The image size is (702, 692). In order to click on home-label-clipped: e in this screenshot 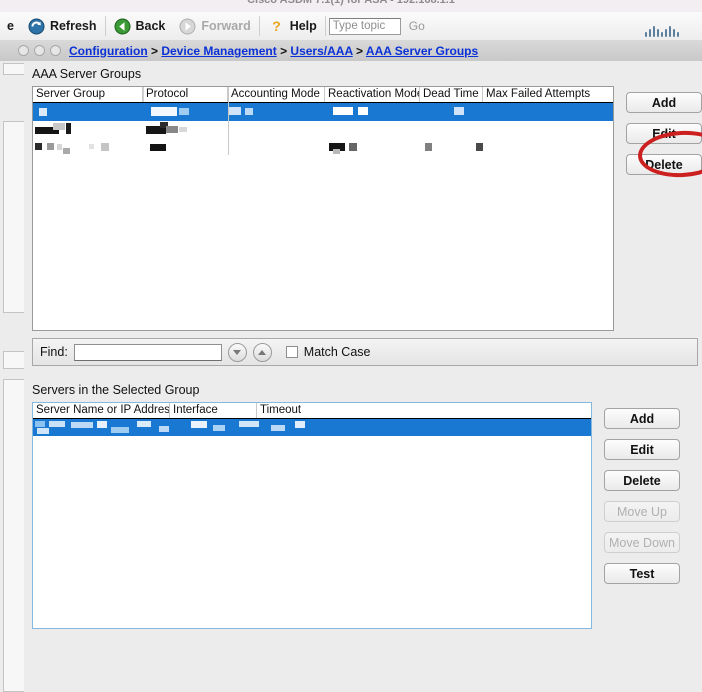, I will do `click(10, 26)`.